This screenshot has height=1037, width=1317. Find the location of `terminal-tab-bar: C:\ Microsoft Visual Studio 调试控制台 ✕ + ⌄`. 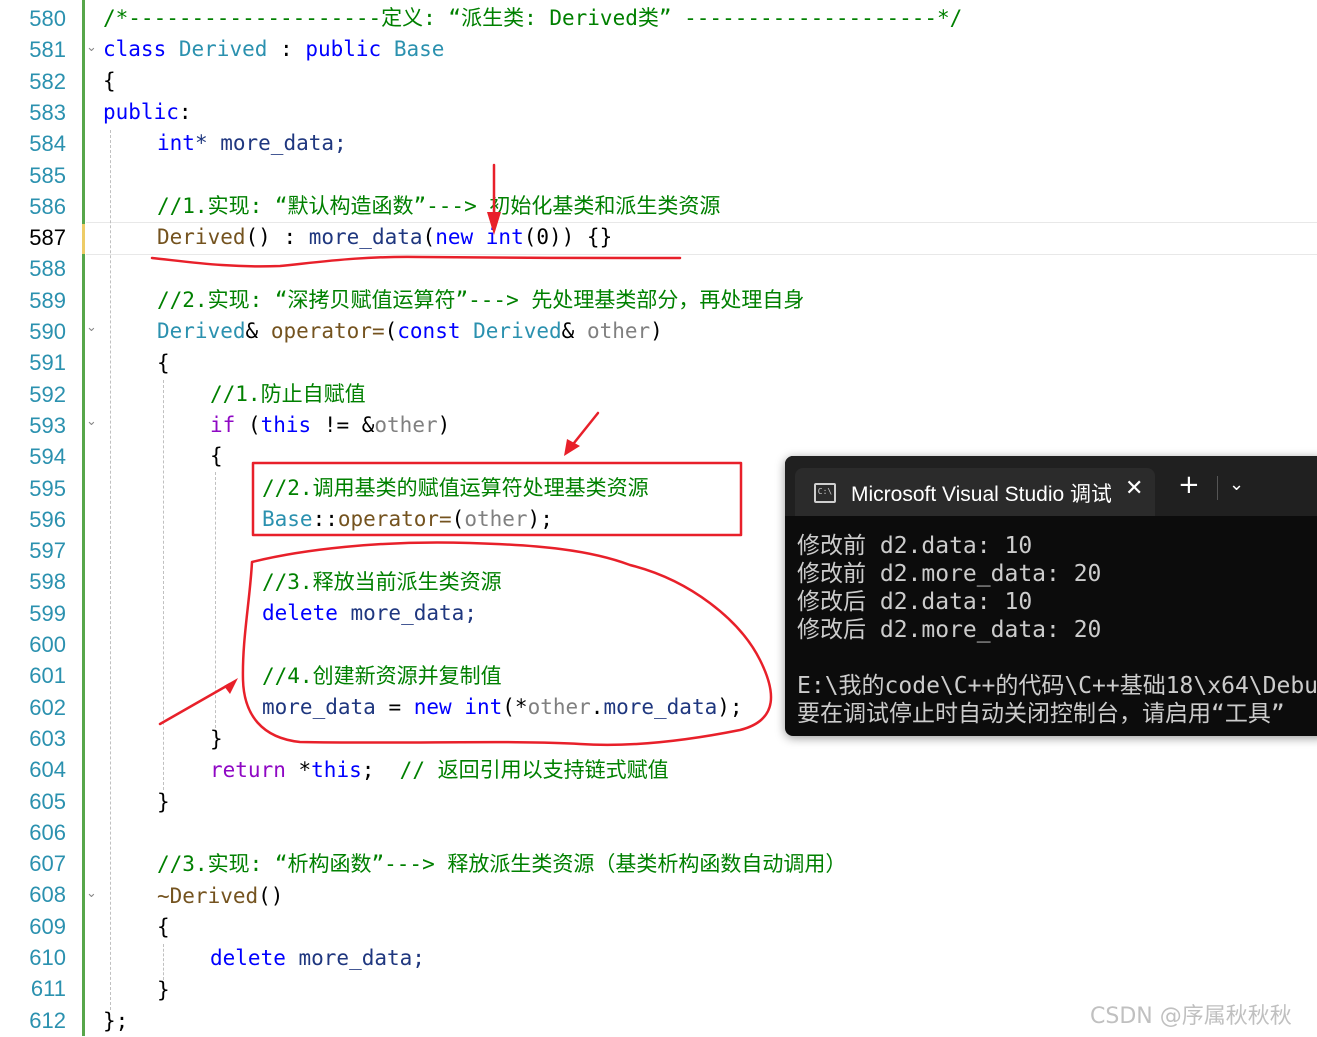

terminal-tab-bar: C:\ Microsoft Visual Studio 调试控制台 ✕ + ⌄ is located at coordinates (1051, 486).